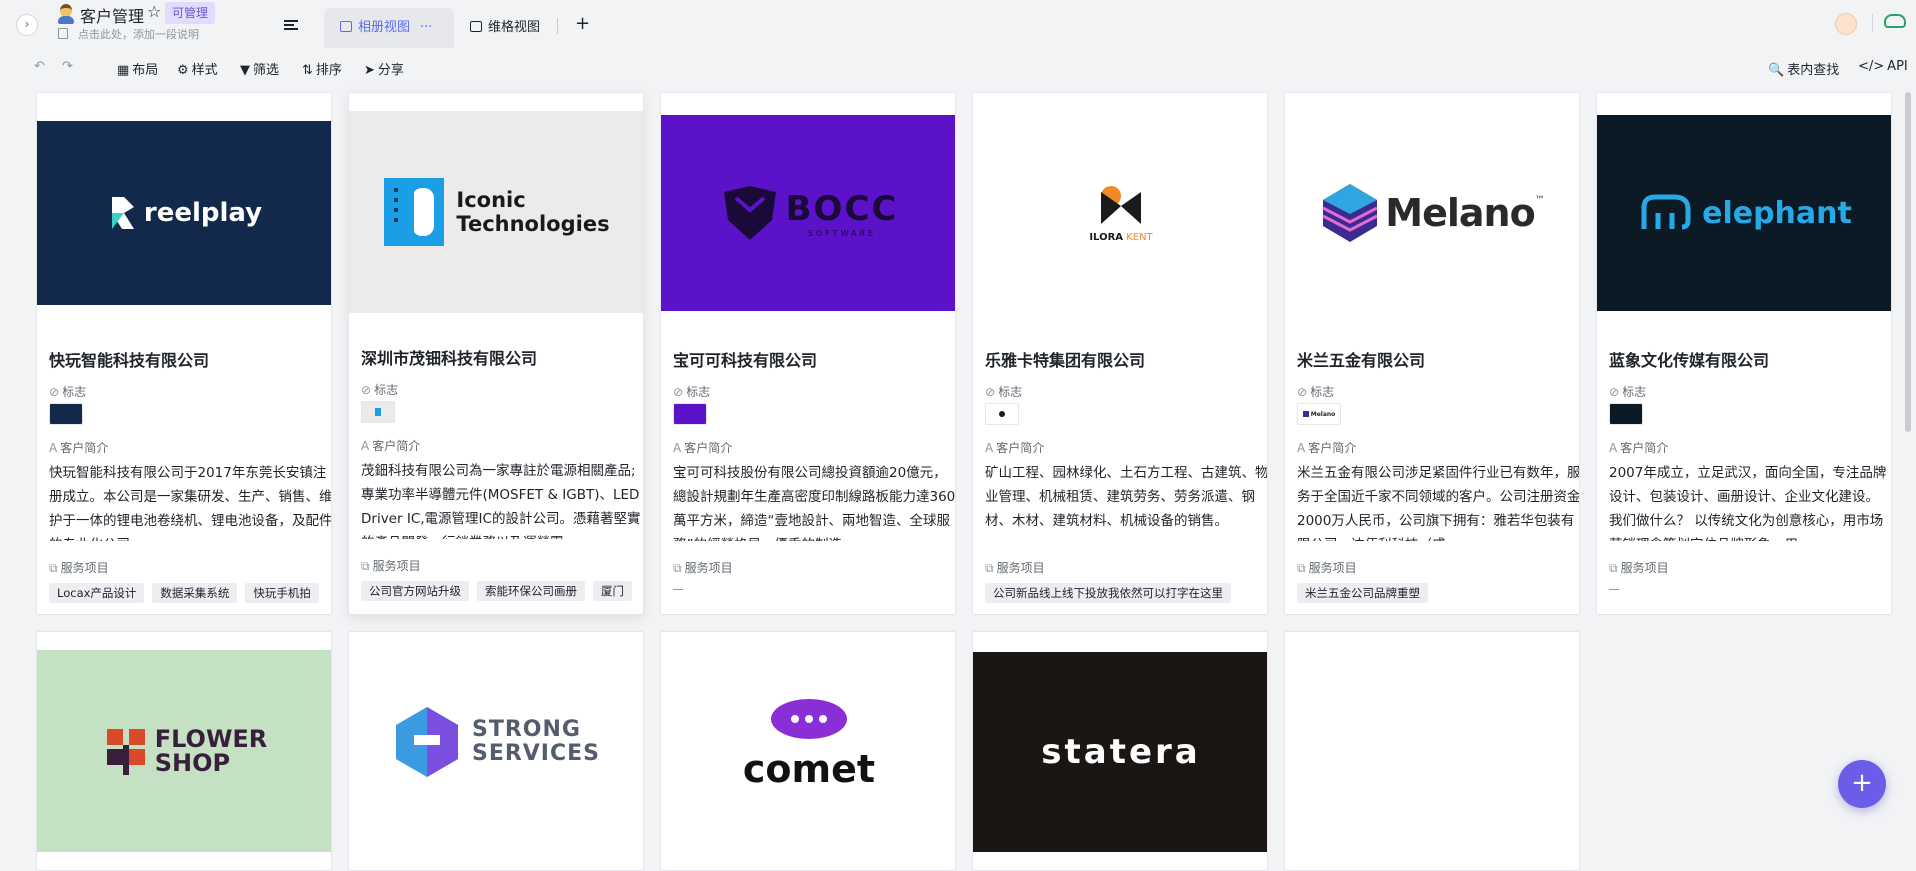  What do you see at coordinates (1539, 200) in the screenshot?
I see `logo-trademark: ™` at bounding box center [1539, 200].